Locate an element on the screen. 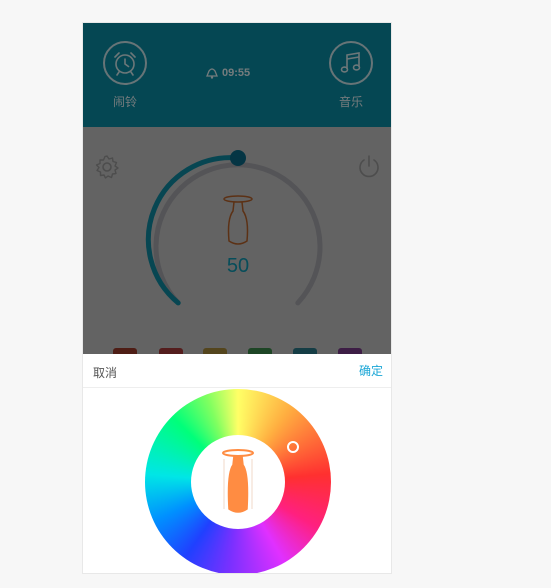 The width and height of the screenshot is (551, 588). sheet-toolbar: 取消 确定 is located at coordinates (237, 371).